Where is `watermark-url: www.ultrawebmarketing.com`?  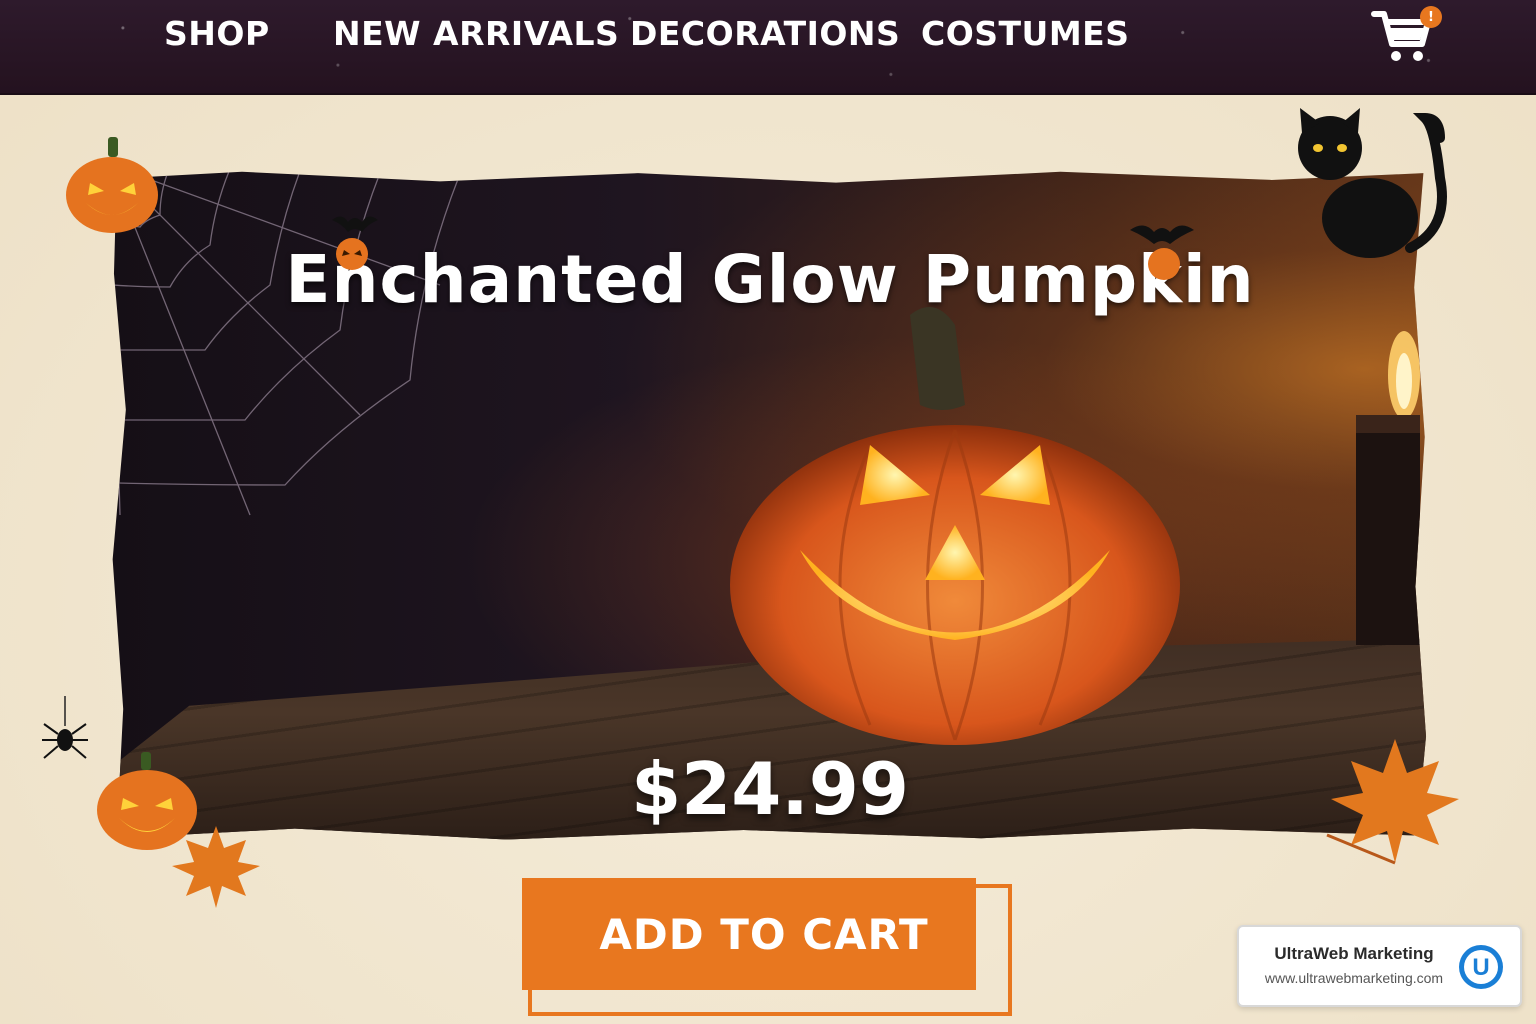
watermark-url: www.ultrawebmarketing.com is located at coordinates (1354, 978).